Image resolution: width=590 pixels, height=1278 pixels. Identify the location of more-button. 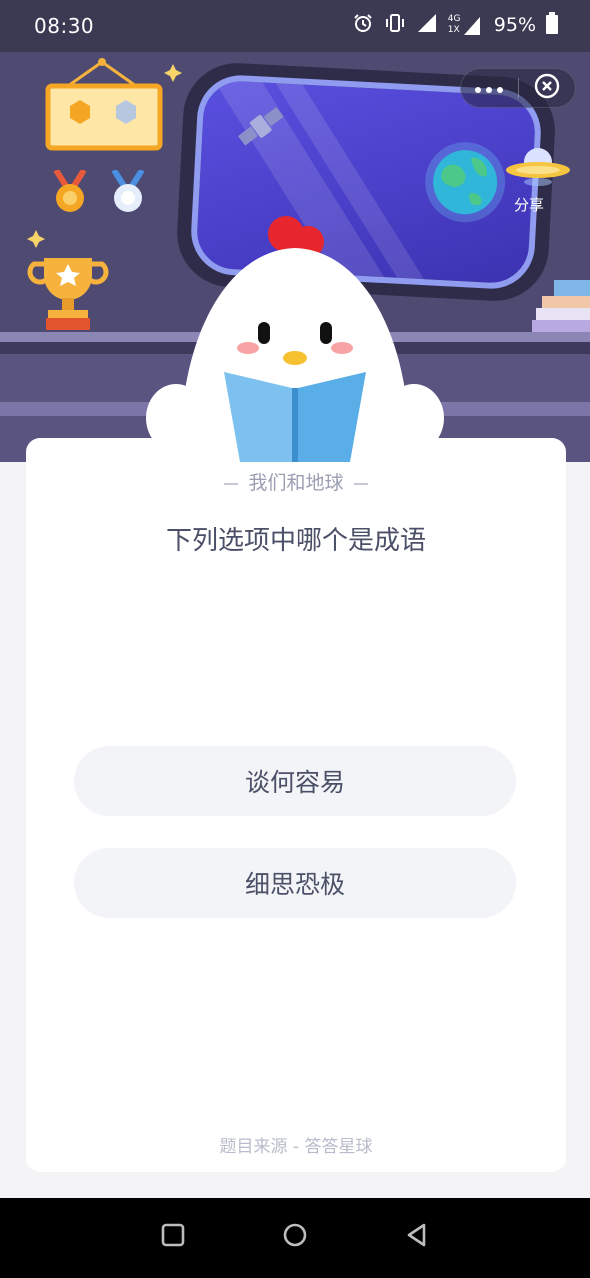
(489, 88).